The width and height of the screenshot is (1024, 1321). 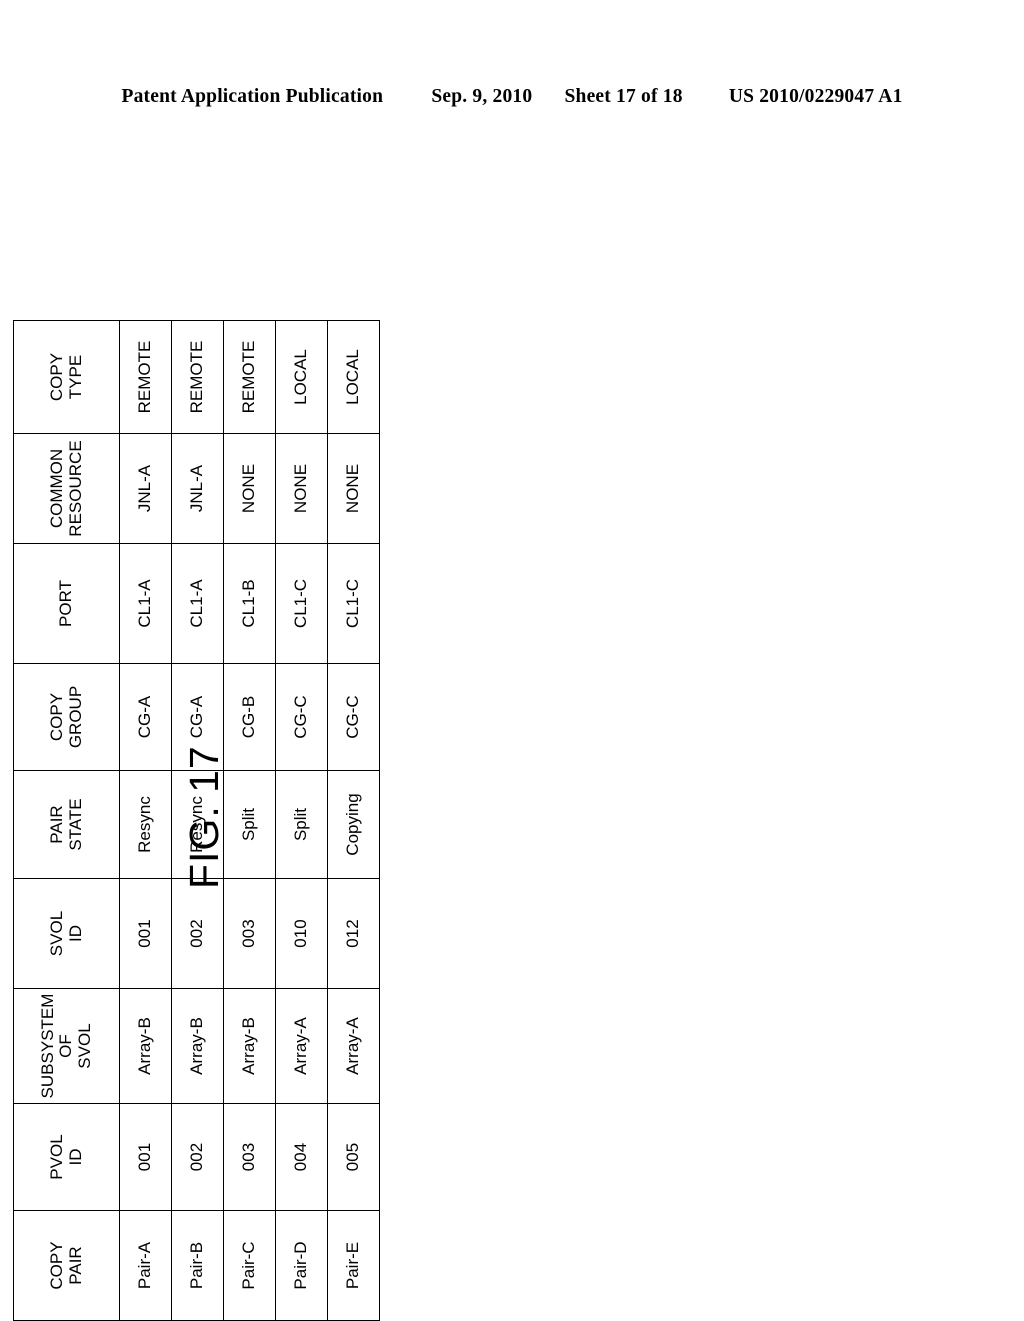 I want to click on cell-svol-id: 010, so click(x=301, y=933).